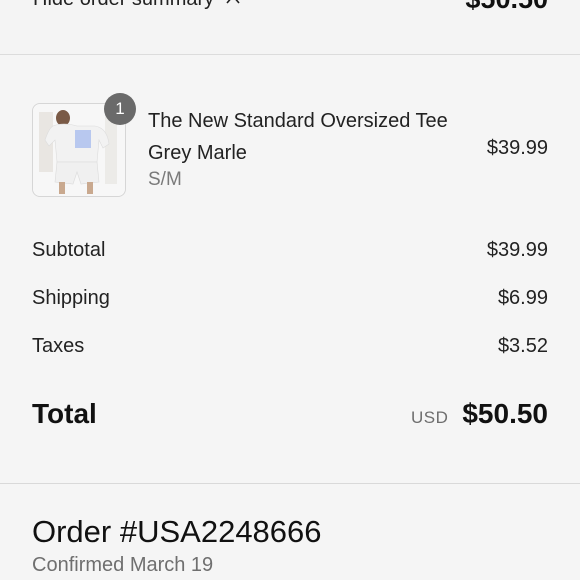  I want to click on order-summary-toggle-bar: Hide order summary $50.50, so click(290, 27).